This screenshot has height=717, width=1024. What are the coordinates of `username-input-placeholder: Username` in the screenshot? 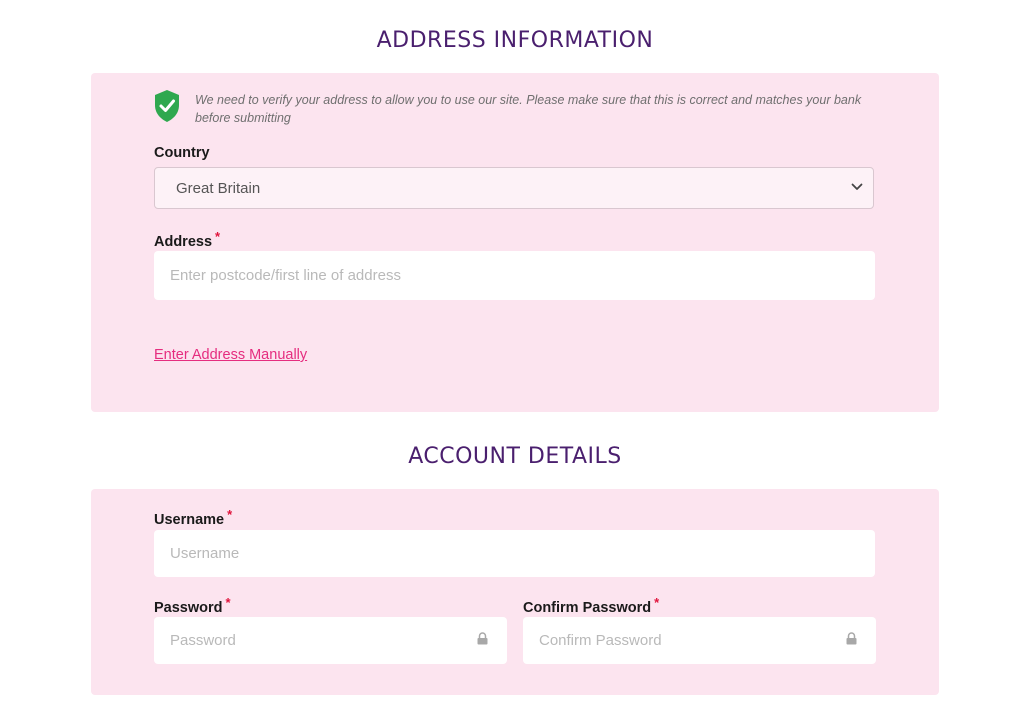 It's located at (205, 553).